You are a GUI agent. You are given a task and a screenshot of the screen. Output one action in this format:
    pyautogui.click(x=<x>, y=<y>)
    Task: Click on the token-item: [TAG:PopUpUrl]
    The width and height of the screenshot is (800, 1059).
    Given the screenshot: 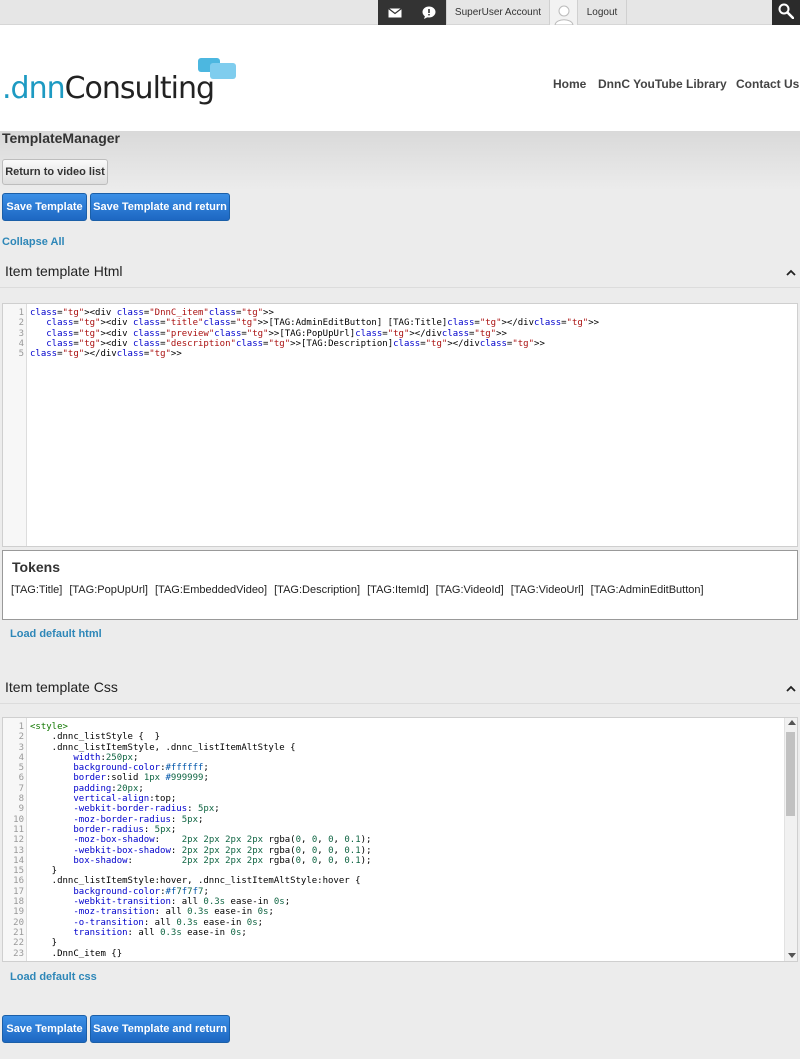 What is the action you would take?
    pyautogui.click(x=108, y=590)
    